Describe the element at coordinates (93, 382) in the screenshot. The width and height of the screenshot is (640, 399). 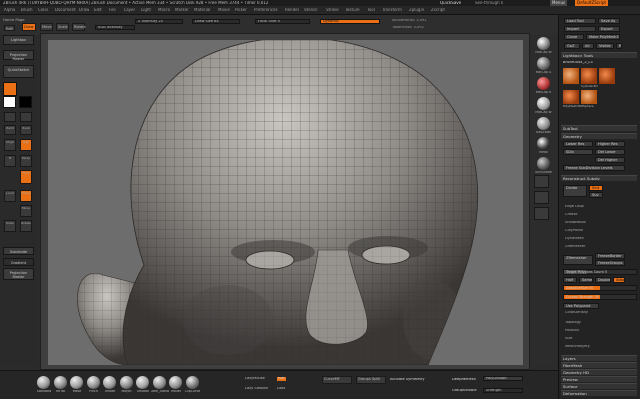
I see `brush-pinch-icon` at that location.